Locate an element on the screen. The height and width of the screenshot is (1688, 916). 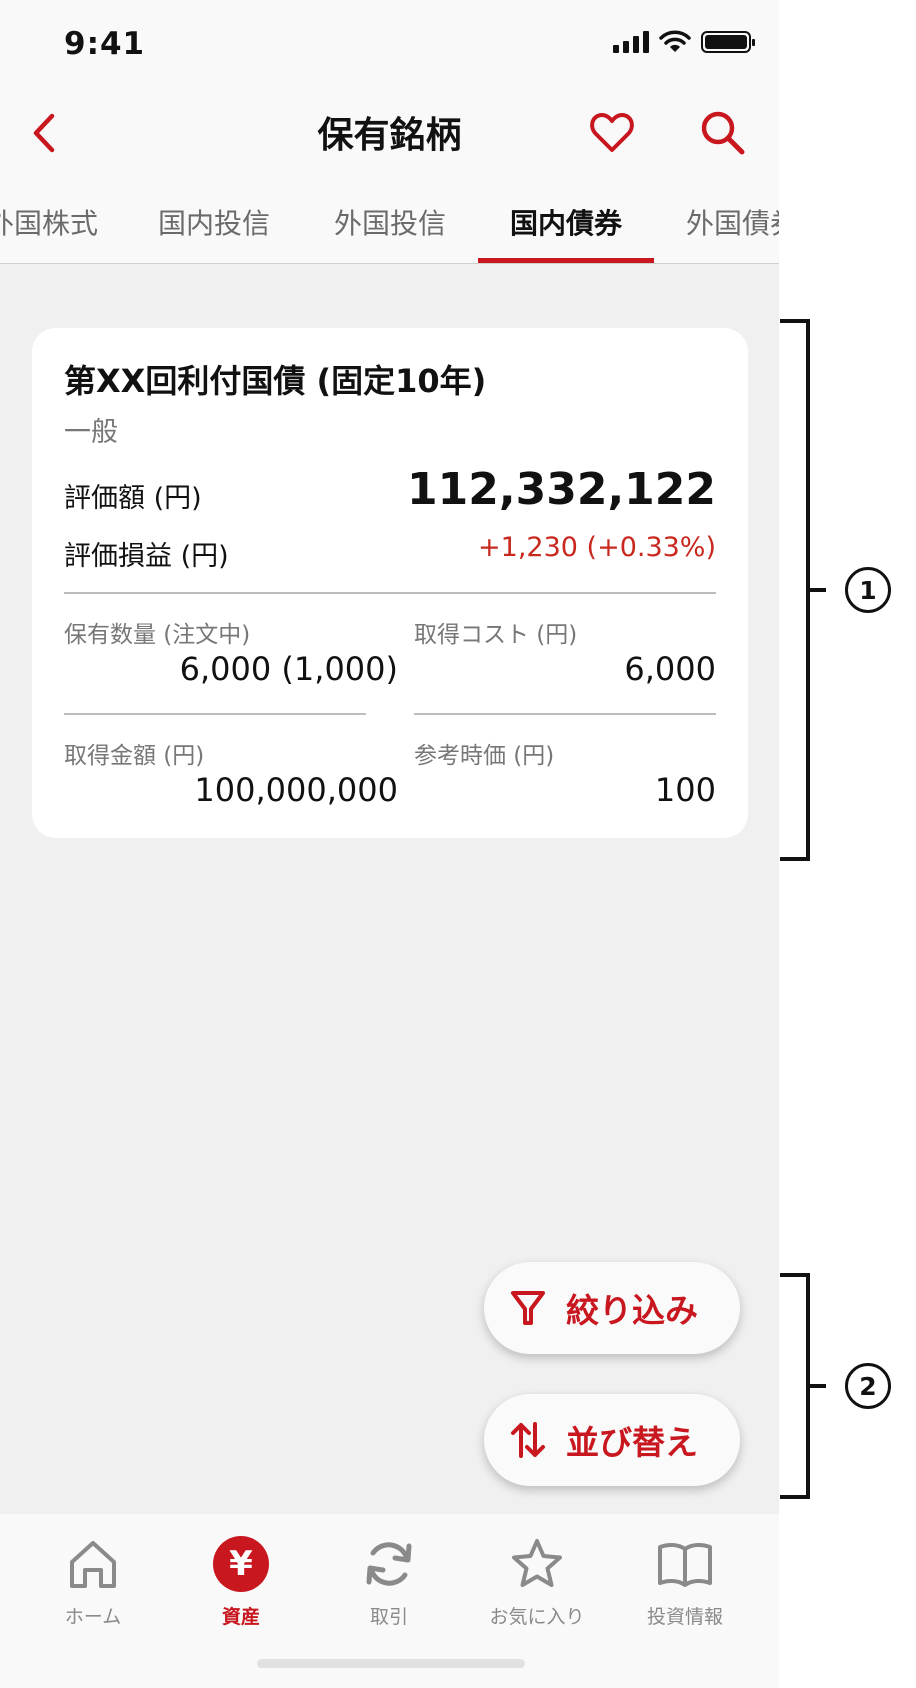
annotation-marker-1: 1 is located at coordinates (868, 590).